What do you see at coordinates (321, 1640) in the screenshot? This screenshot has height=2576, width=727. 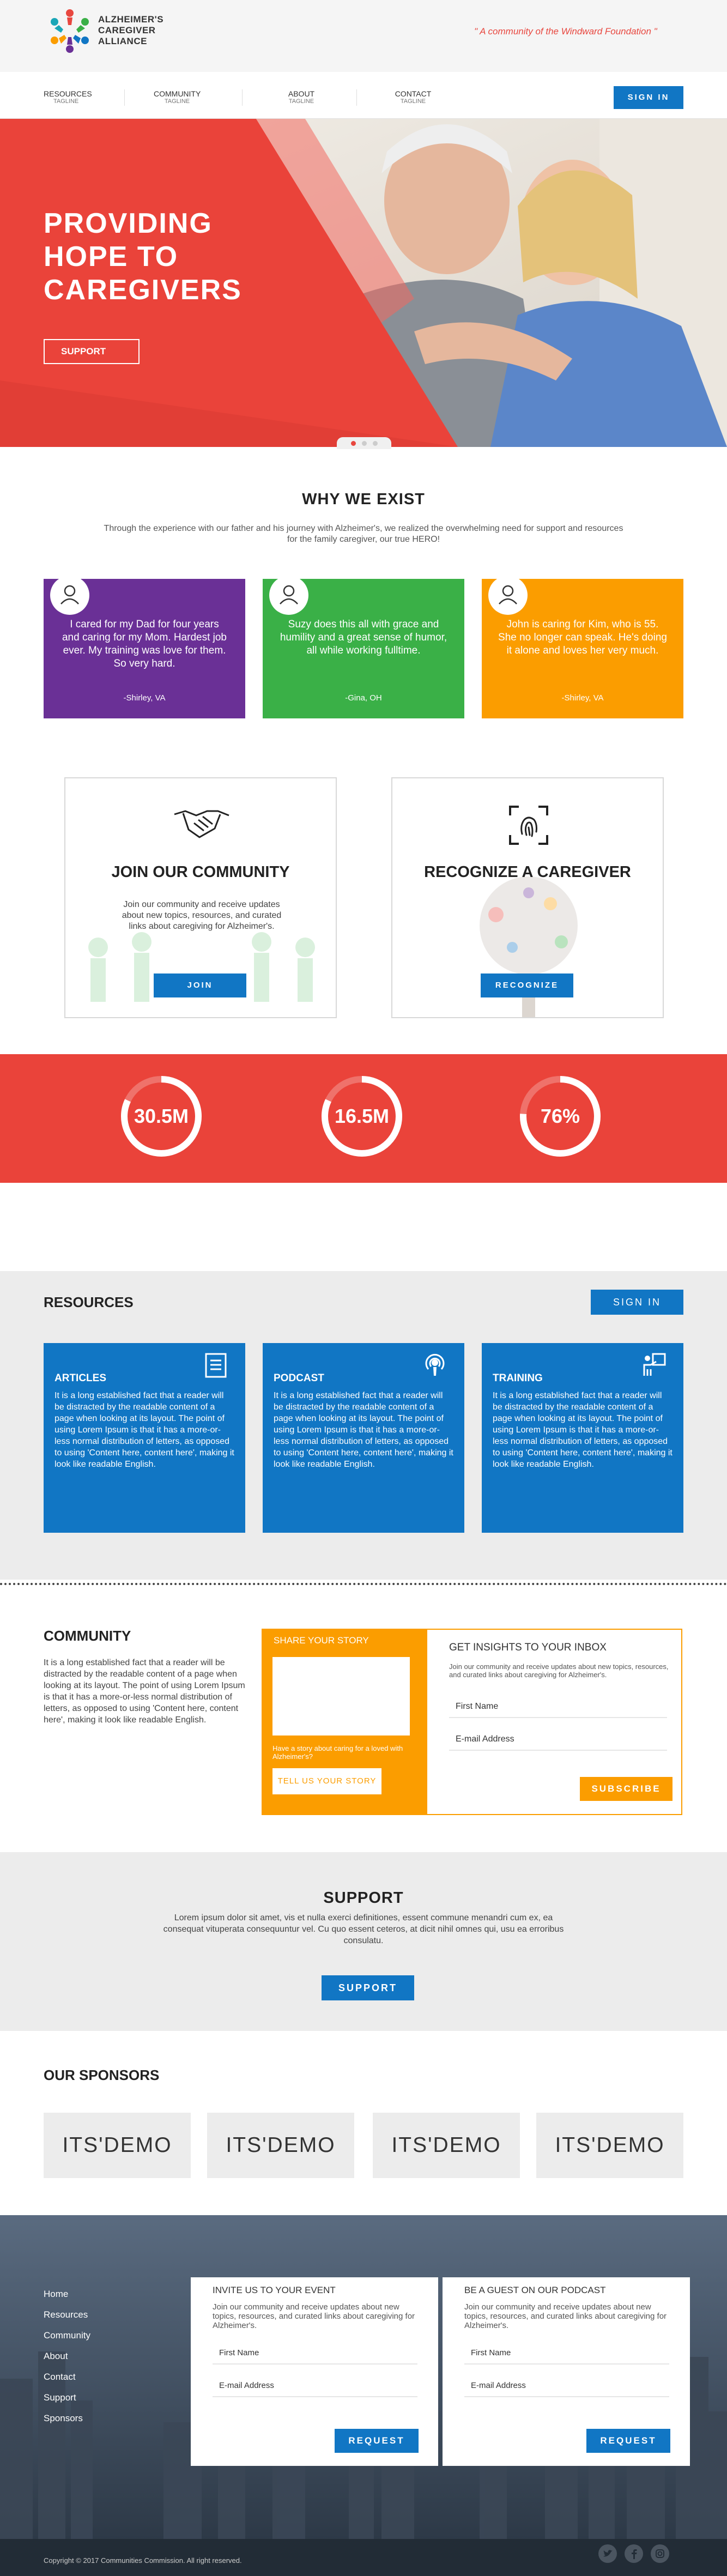 I see `share-title: SHARE YOUR STORY` at bounding box center [321, 1640].